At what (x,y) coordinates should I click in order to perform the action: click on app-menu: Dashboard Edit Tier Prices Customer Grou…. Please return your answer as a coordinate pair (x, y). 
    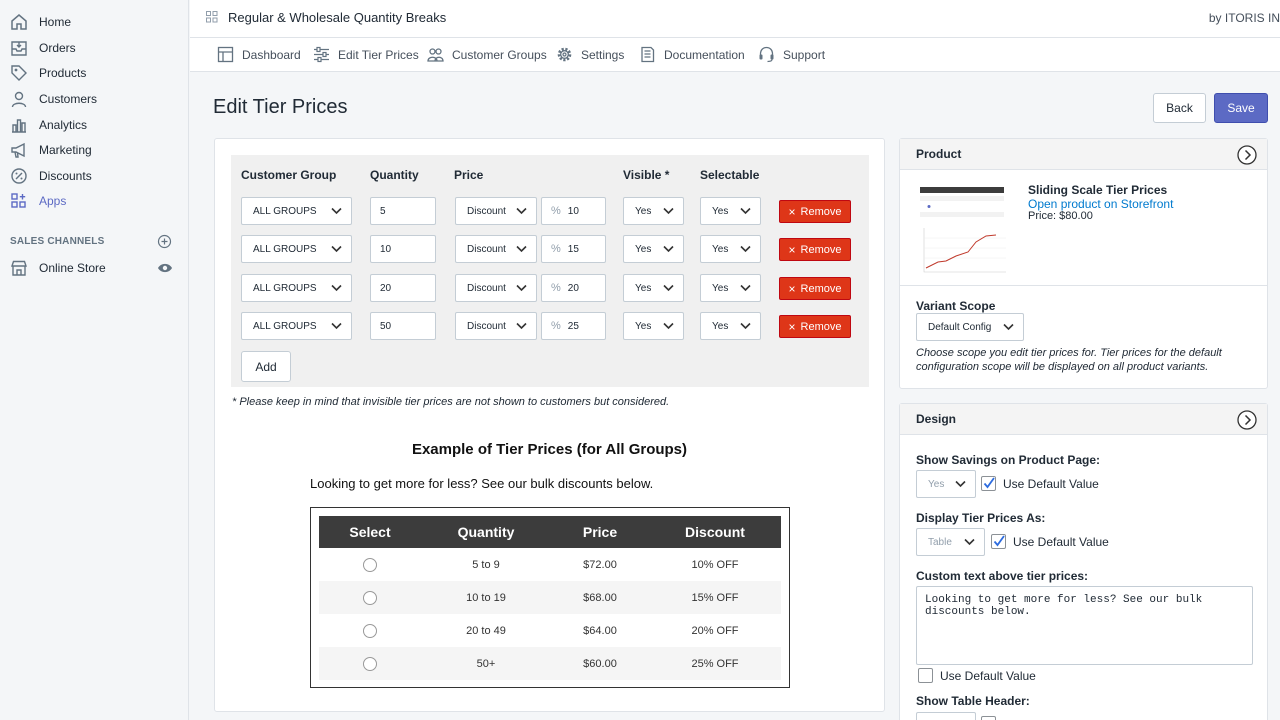
    Looking at the image, I should click on (735, 55).